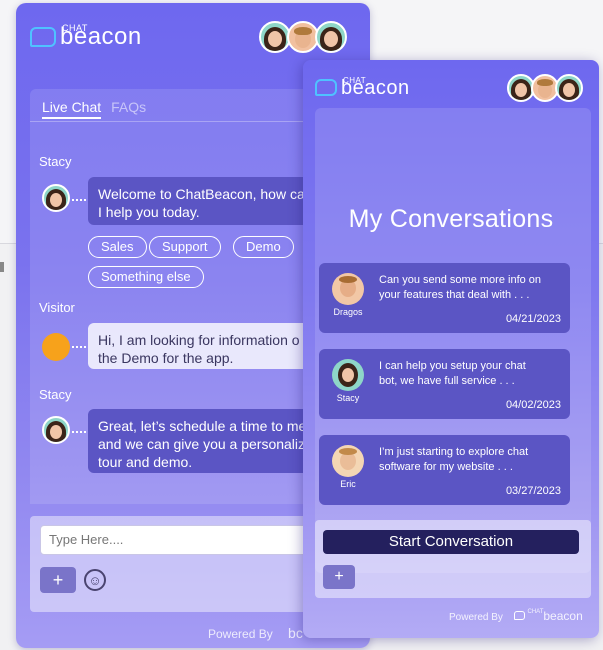 This screenshot has height=650, width=603. I want to click on tab-live-chat: Live Chat, so click(72, 109).